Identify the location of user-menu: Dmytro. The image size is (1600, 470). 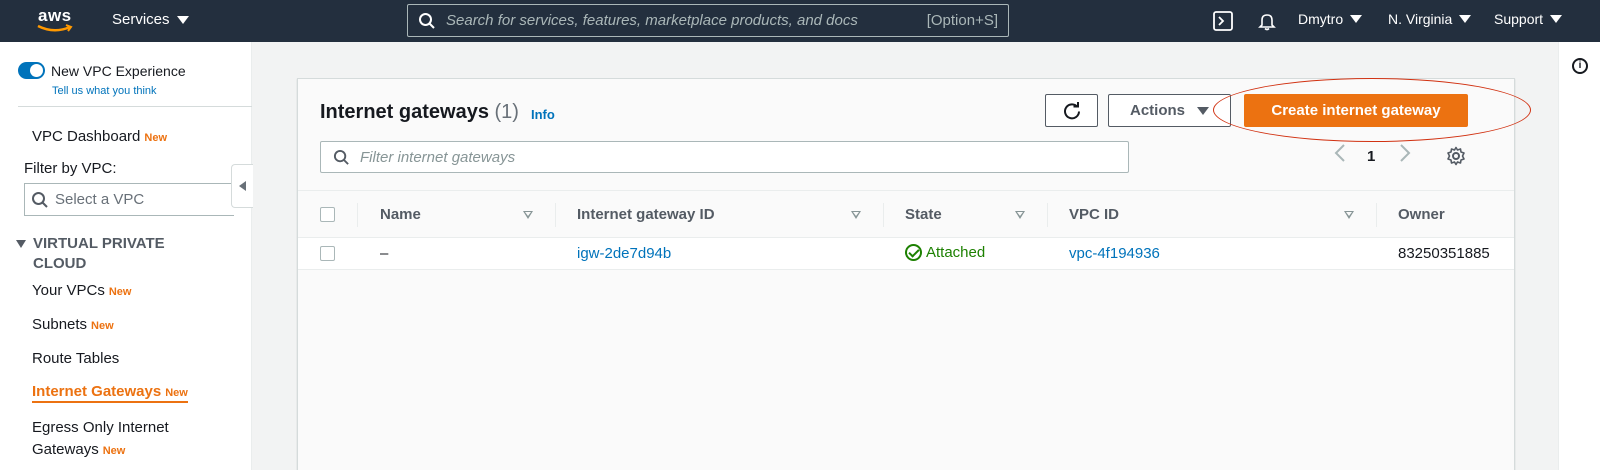
(1330, 19).